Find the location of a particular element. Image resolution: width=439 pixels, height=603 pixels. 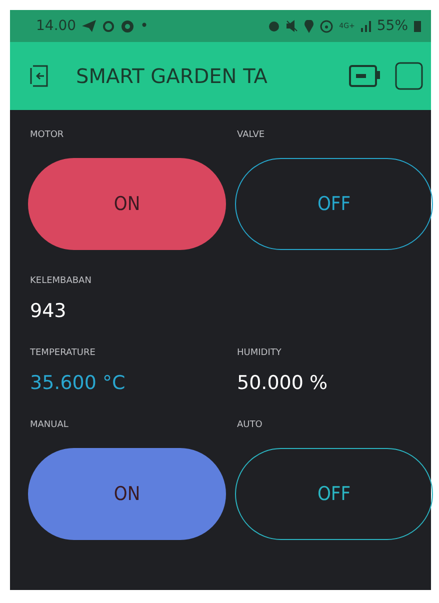

widget-label: VALVE is located at coordinates (251, 135).